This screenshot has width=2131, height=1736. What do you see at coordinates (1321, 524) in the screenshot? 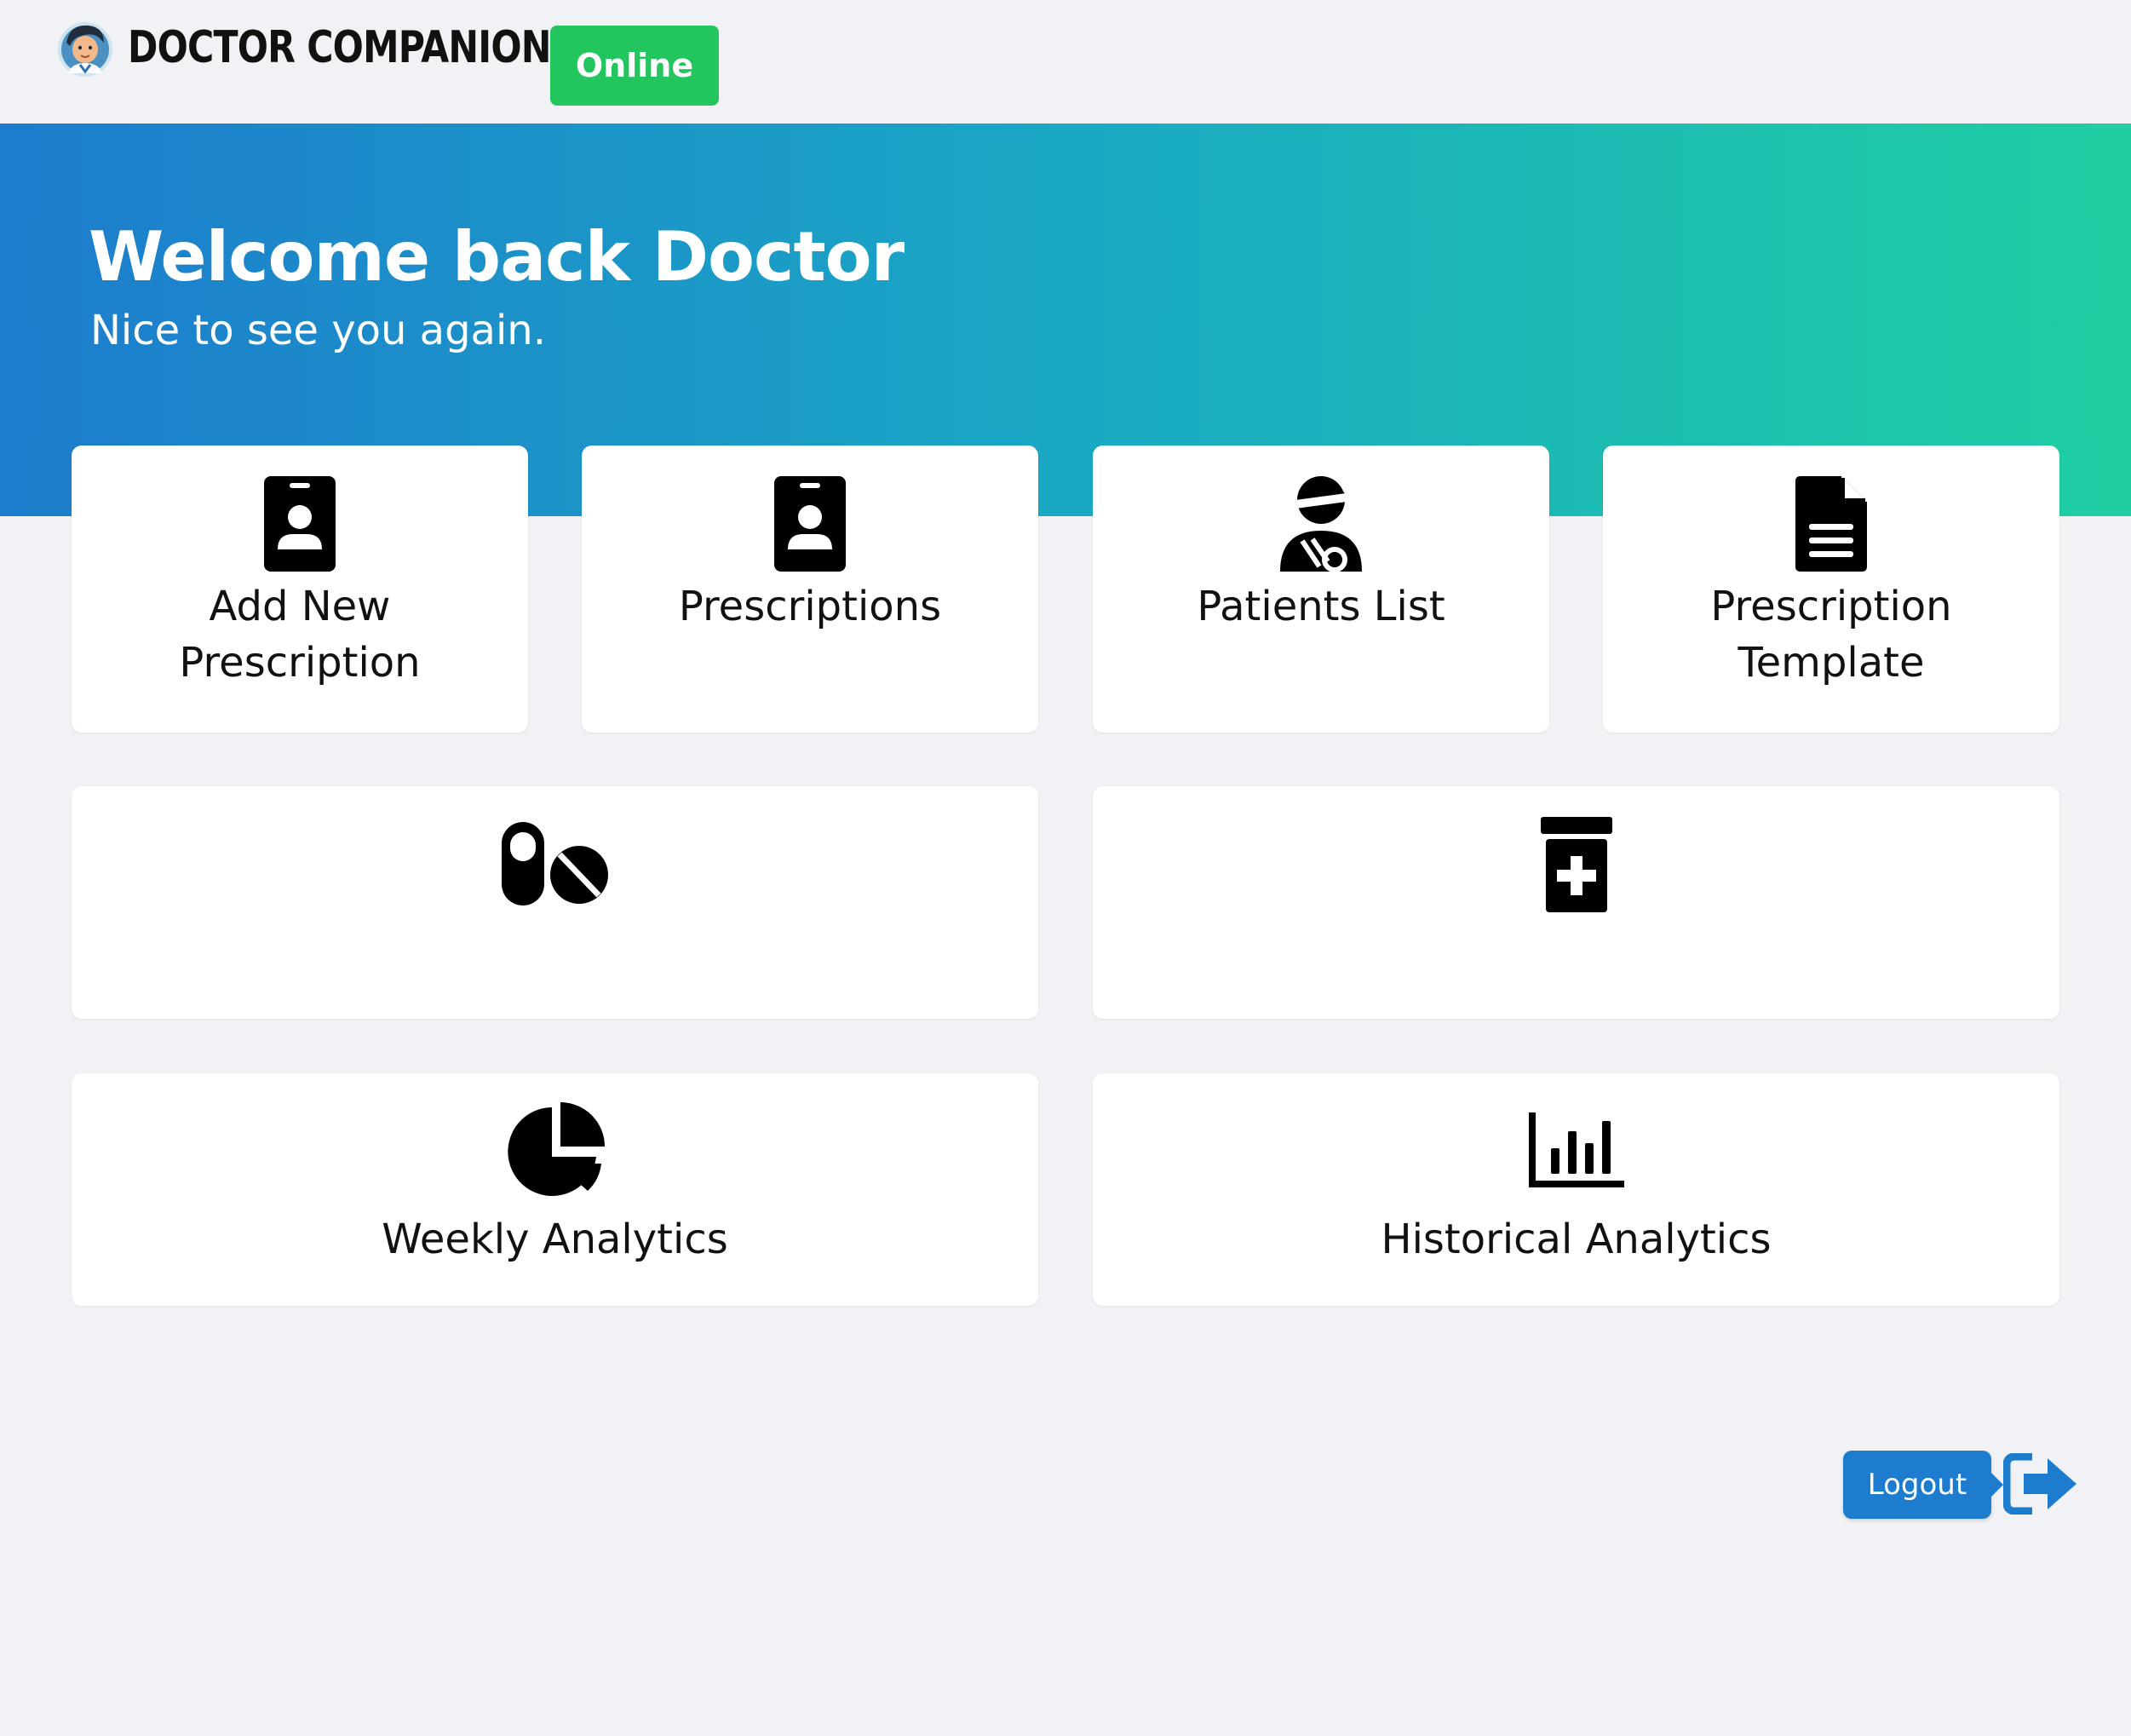
I see `user-injured-icon` at bounding box center [1321, 524].